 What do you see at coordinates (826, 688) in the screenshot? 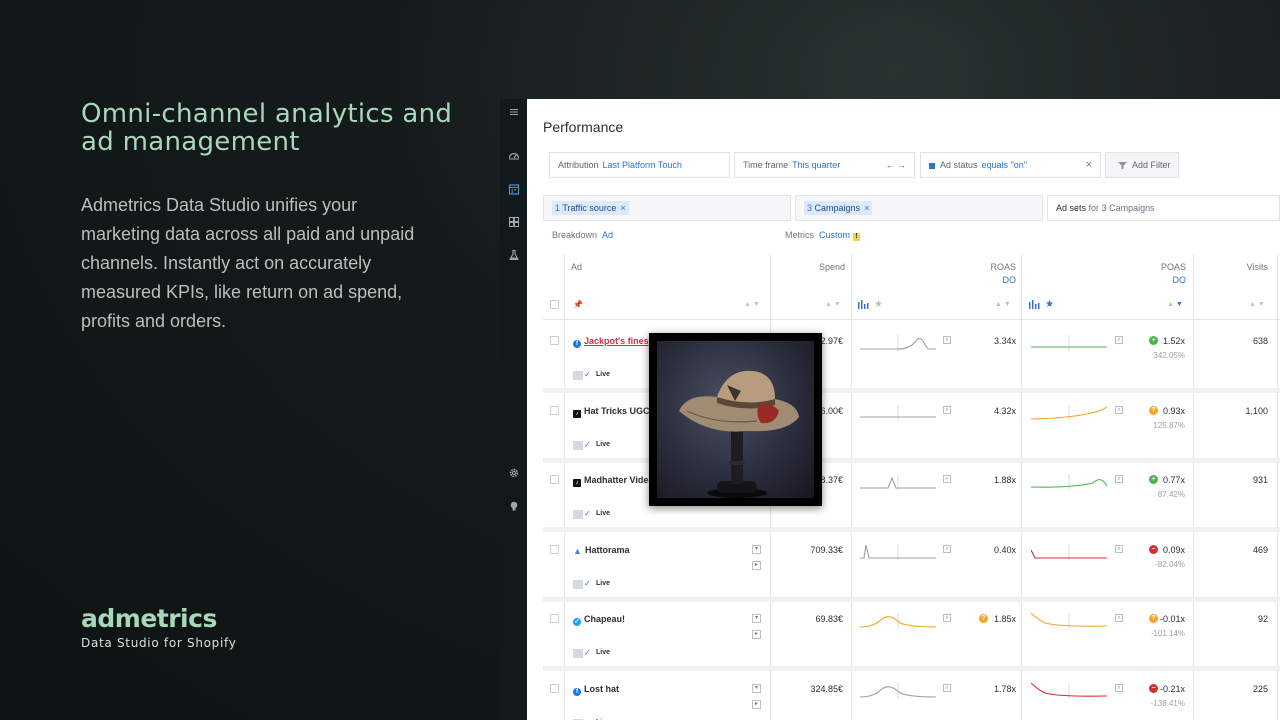
I see `spend-value: 324.85€` at bounding box center [826, 688].